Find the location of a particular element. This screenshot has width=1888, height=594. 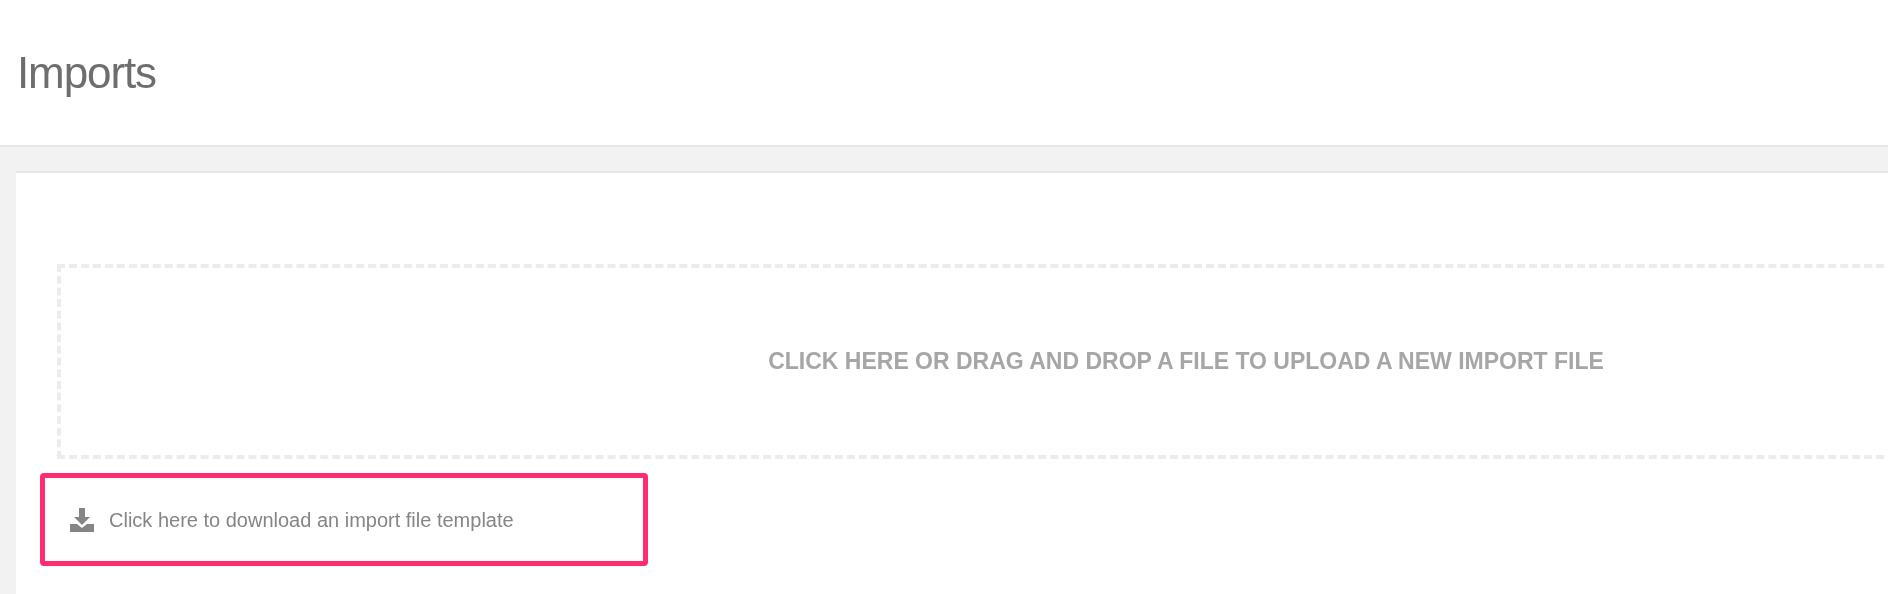

download-icon is located at coordinates (82, 519).